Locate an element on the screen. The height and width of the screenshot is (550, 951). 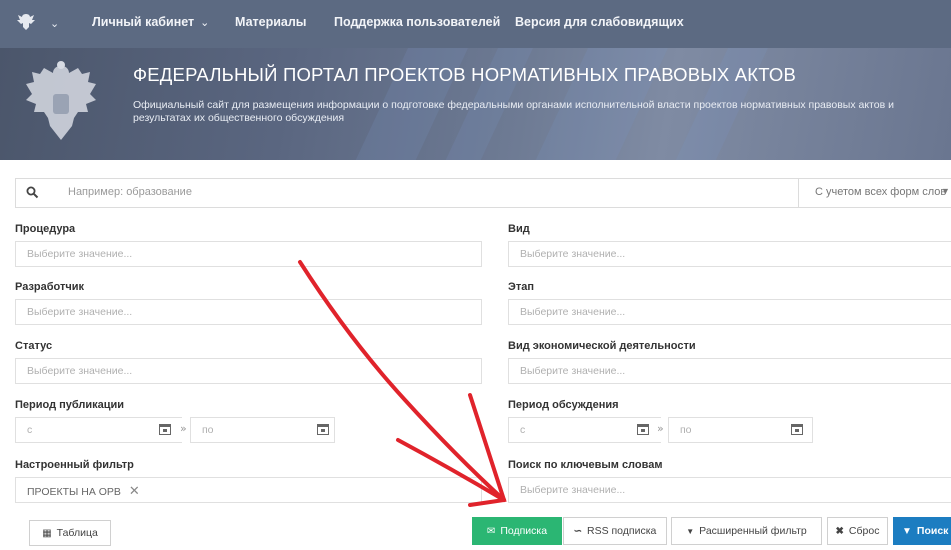
rss-subscribe-label: RSS подписка is located at coordinates (621, 531).